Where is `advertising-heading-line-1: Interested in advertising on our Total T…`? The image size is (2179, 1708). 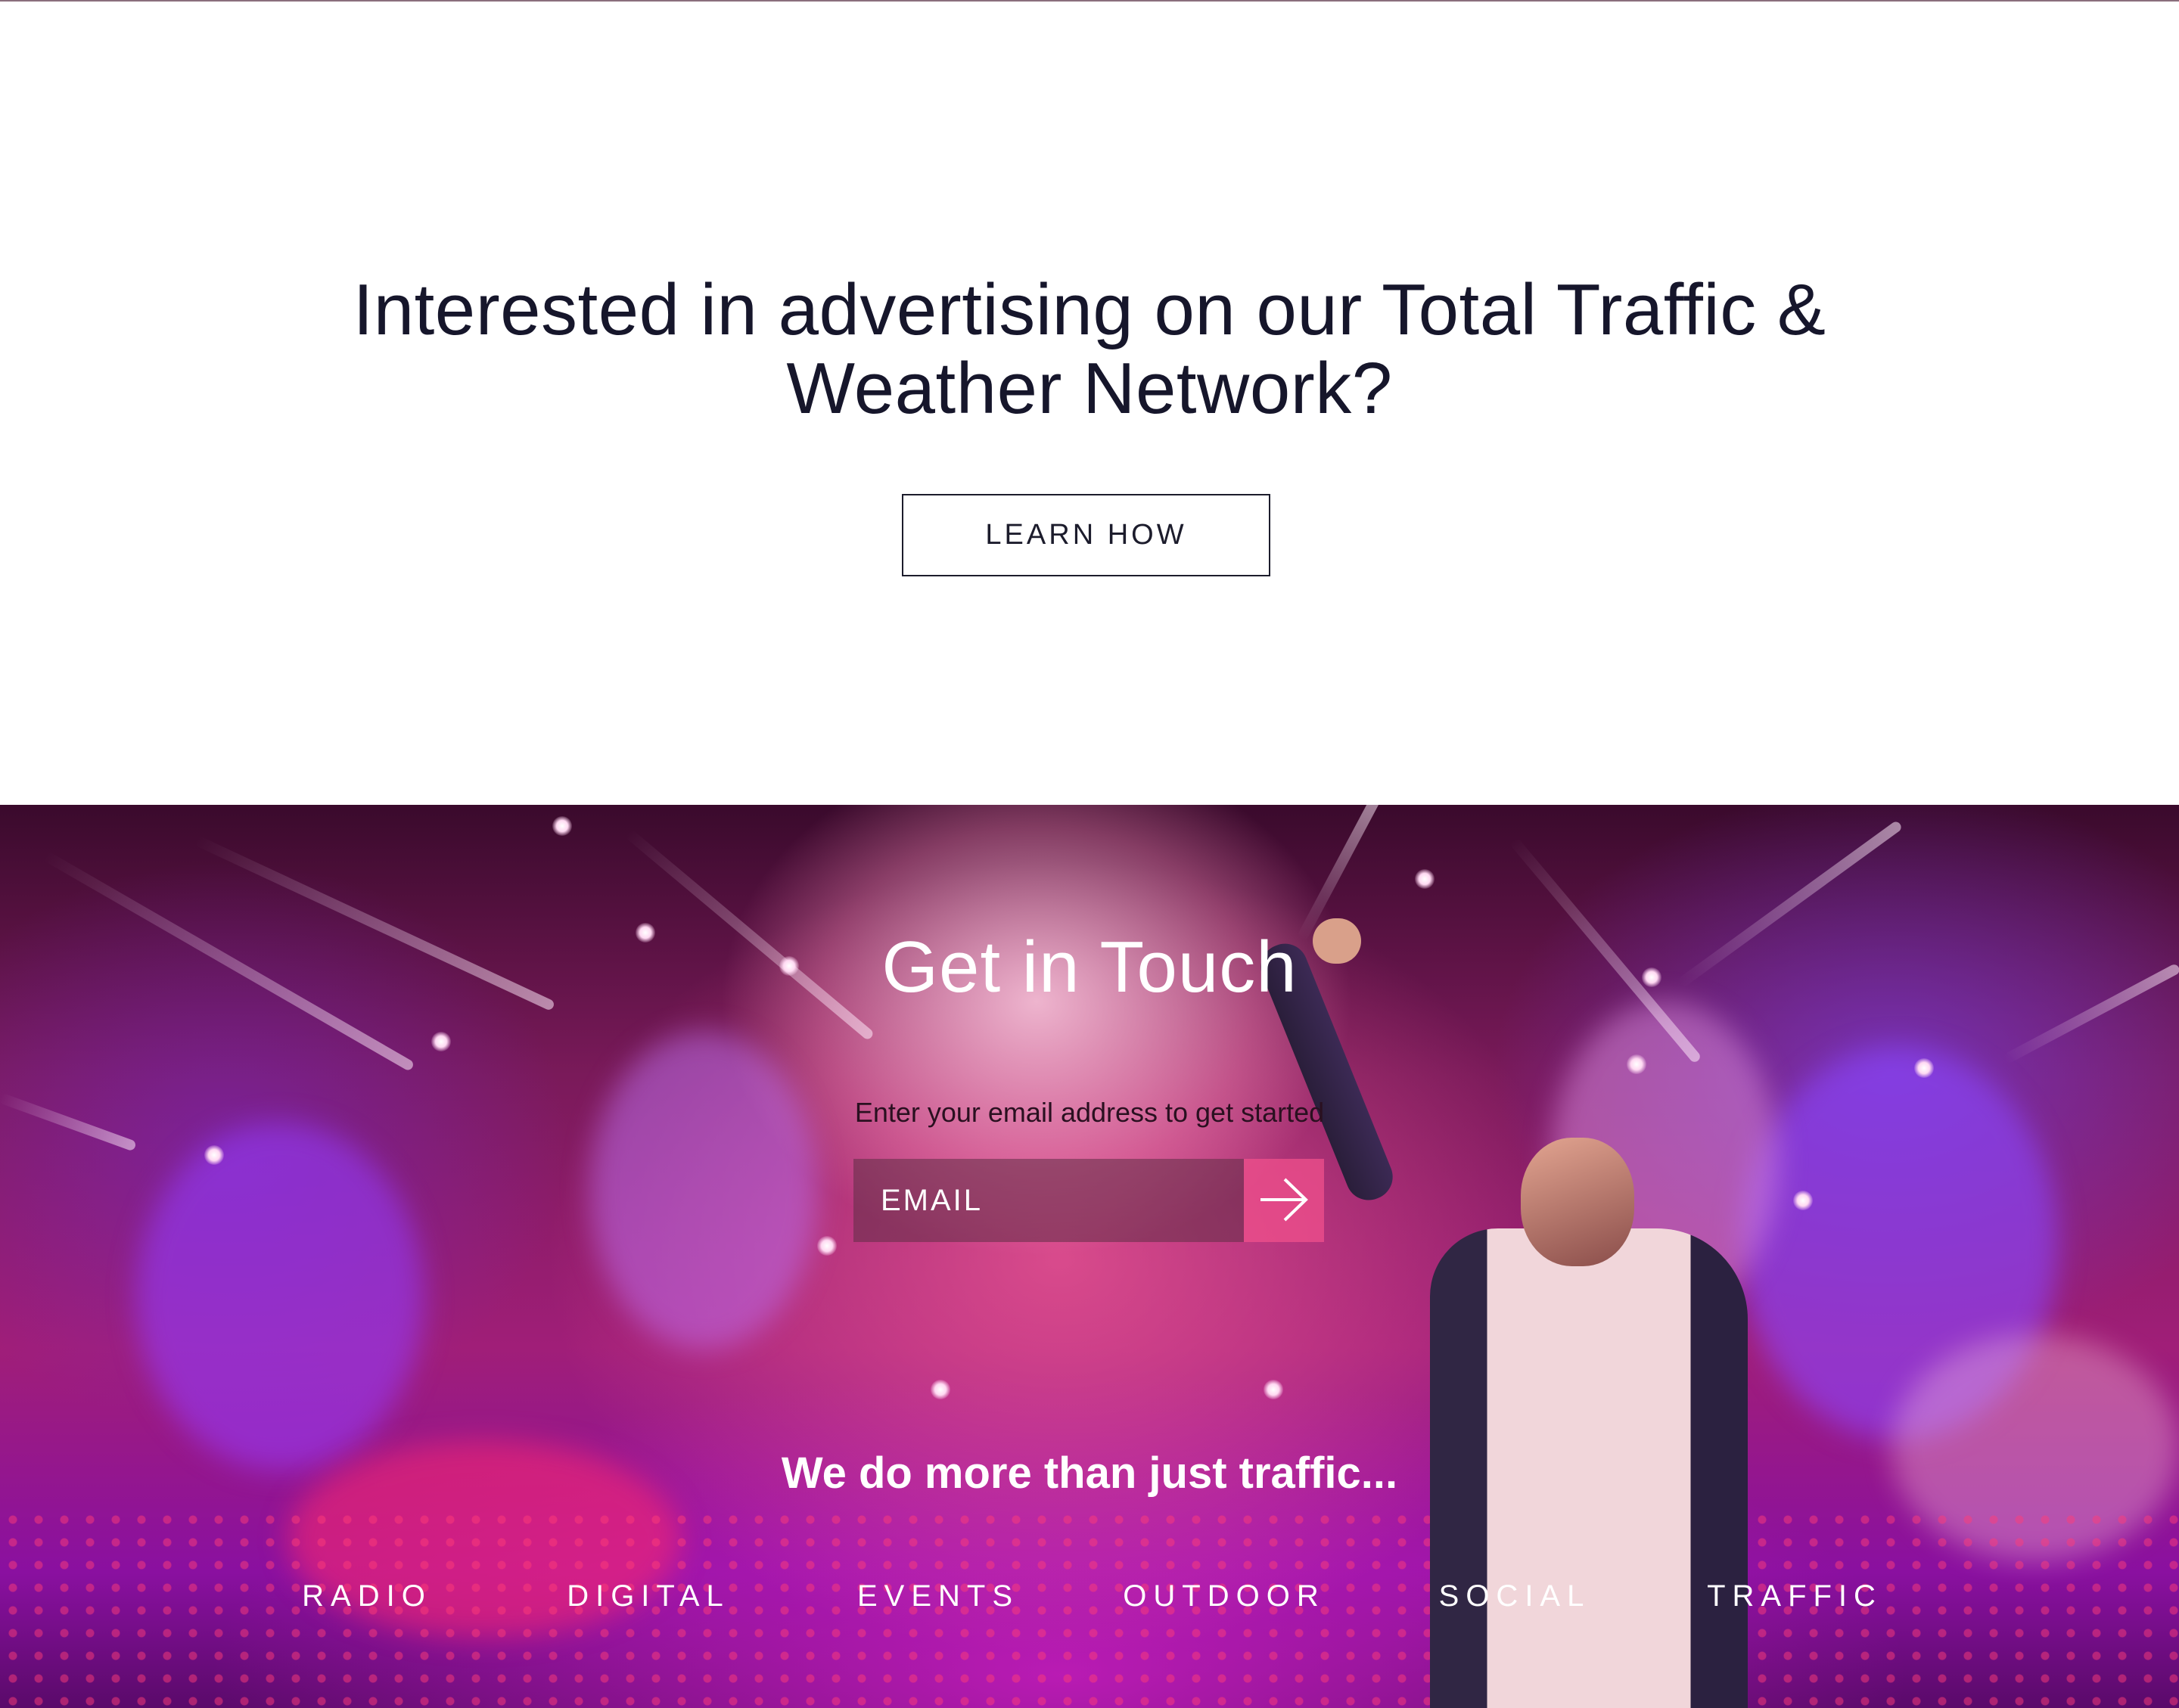
advertising-heading-line-1: Interested in advertising on our Total T… is located at coordinates (1089, 310).